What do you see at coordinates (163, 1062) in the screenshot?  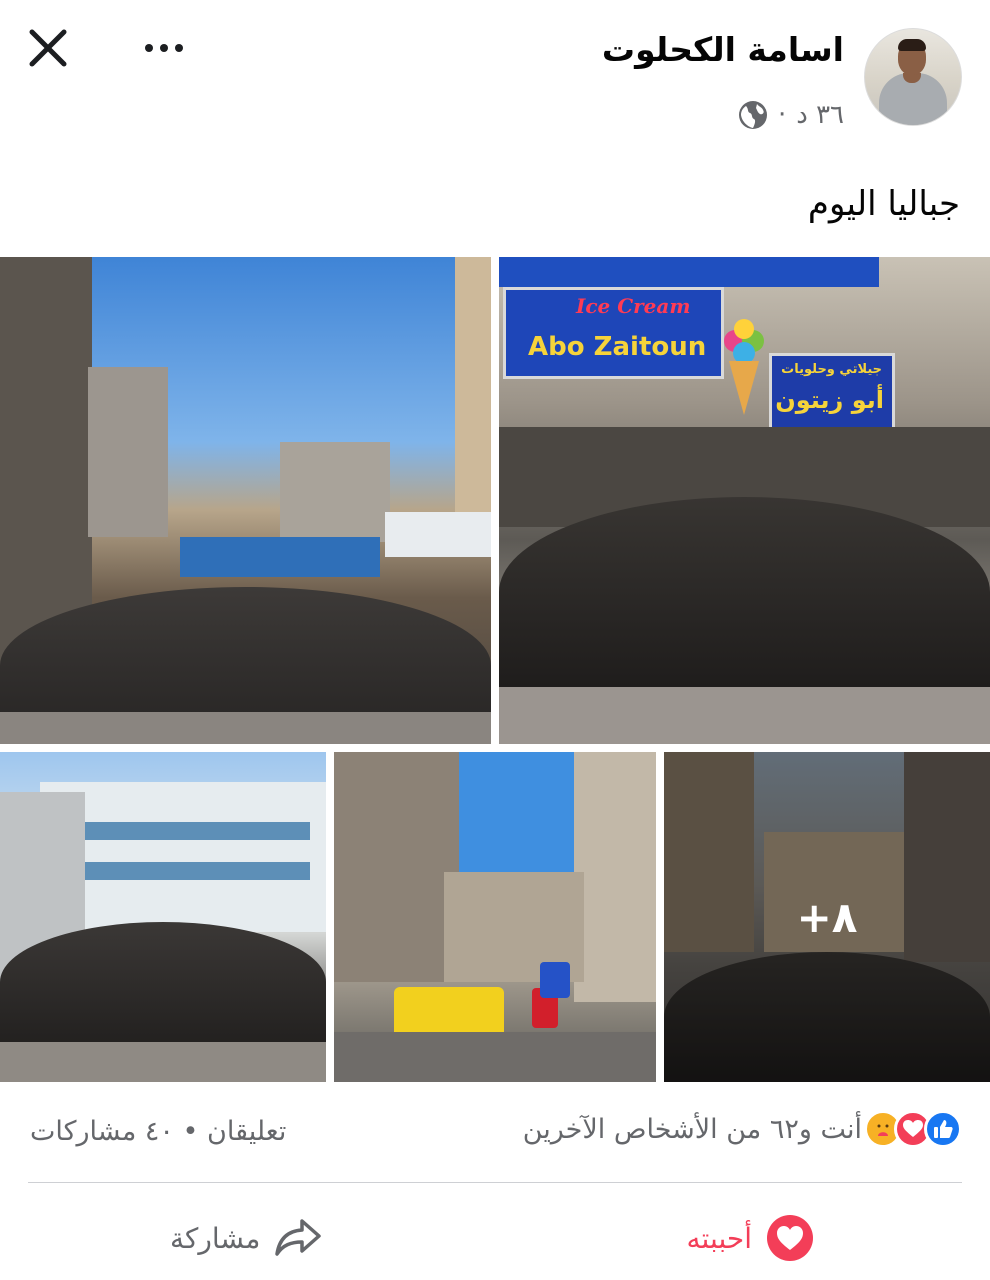 I see `square-ground` at bounding box center [163, 1062].